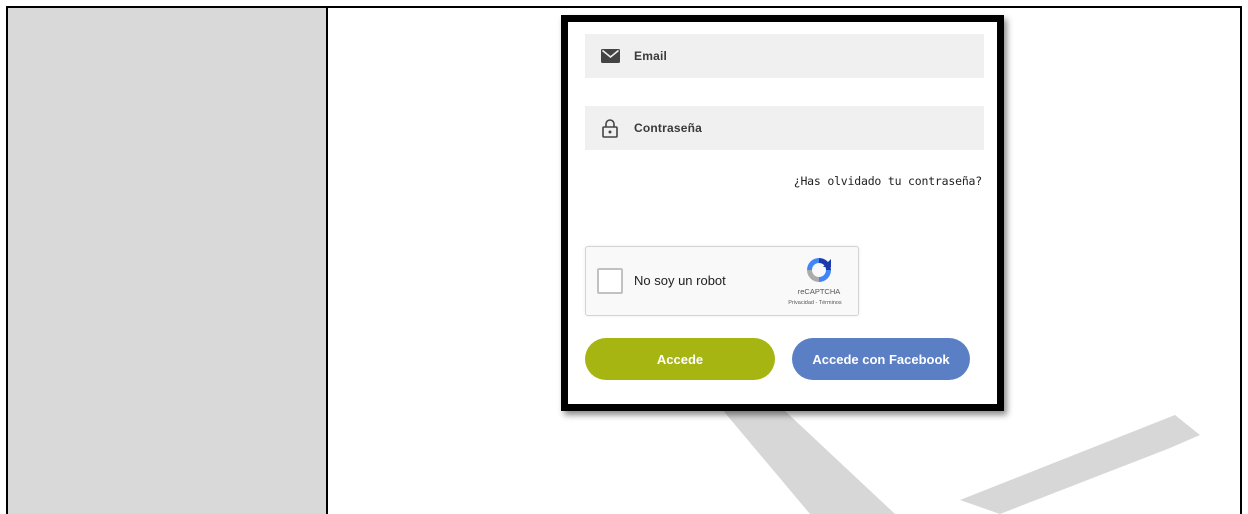 The image size is (1248, 514). Describe the element at coordinates (784, 56) in the screenshot. I see `email-field: Email` at that location.